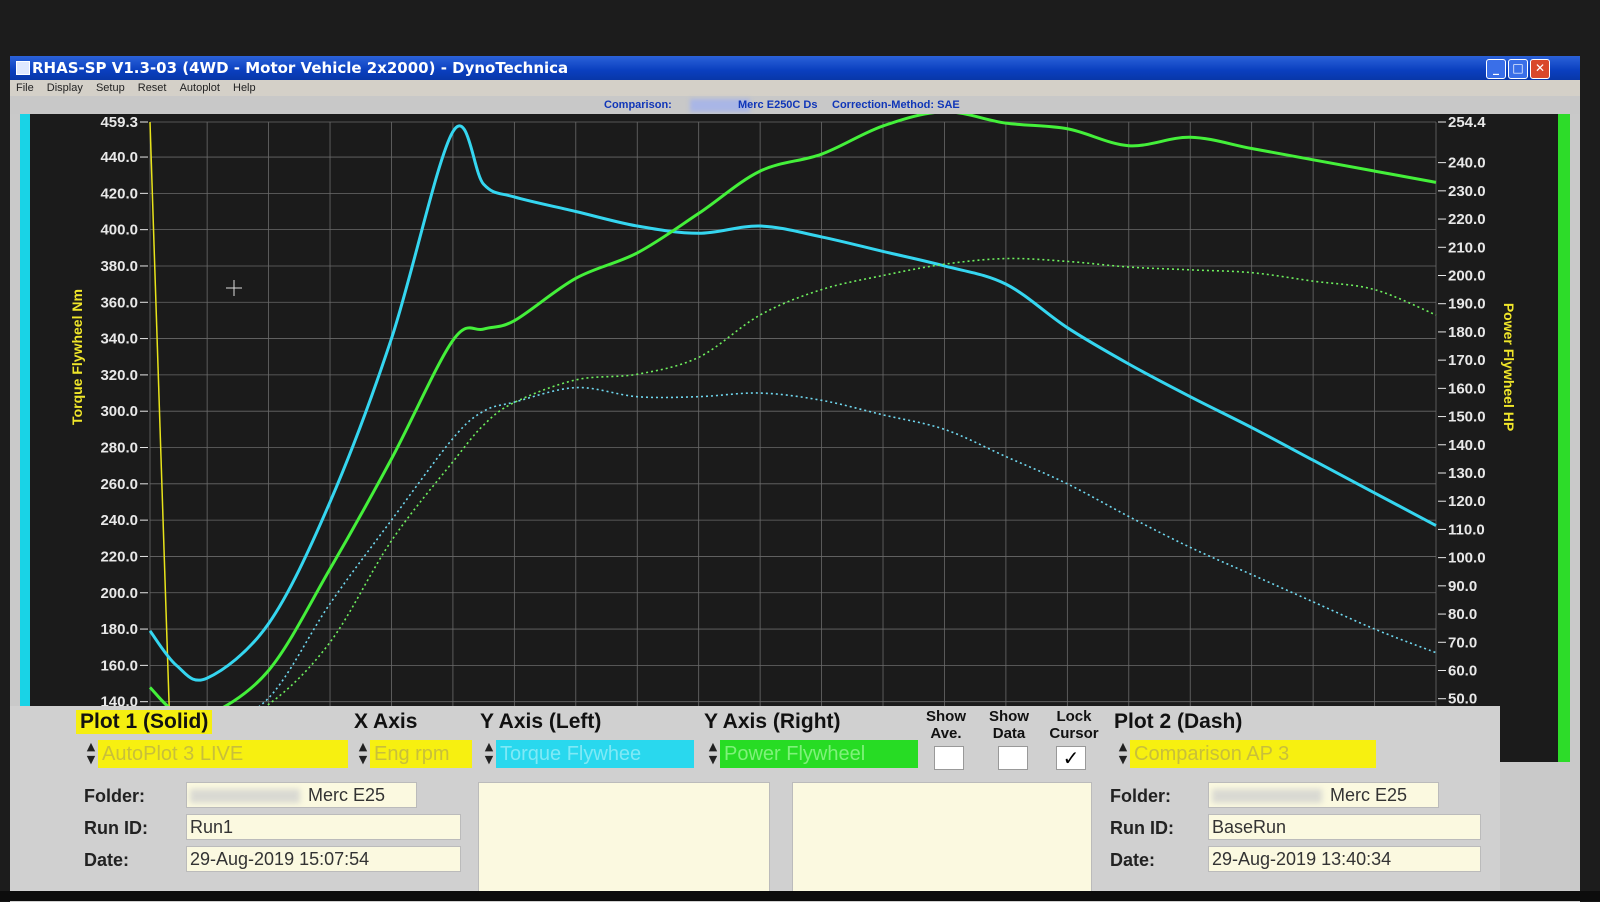 This screenshot has width=1600, height=902. I want to click on plot1-source-select: AutoPlot 3 LIVE, so click(223, 754).